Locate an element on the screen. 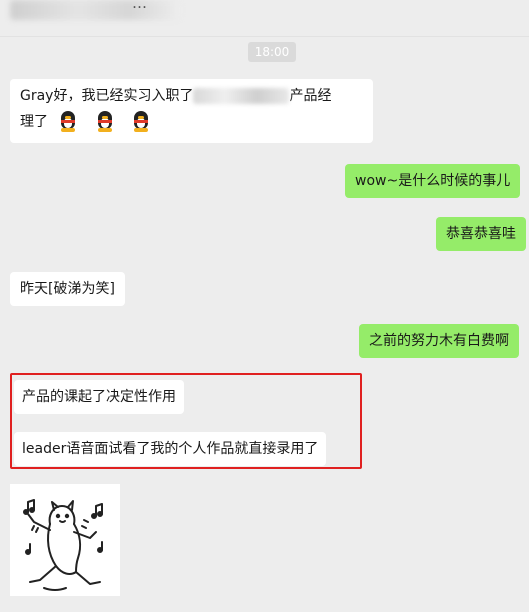  message-text: wow~是什么时候的事儿 is located at coordinates (433, 181).